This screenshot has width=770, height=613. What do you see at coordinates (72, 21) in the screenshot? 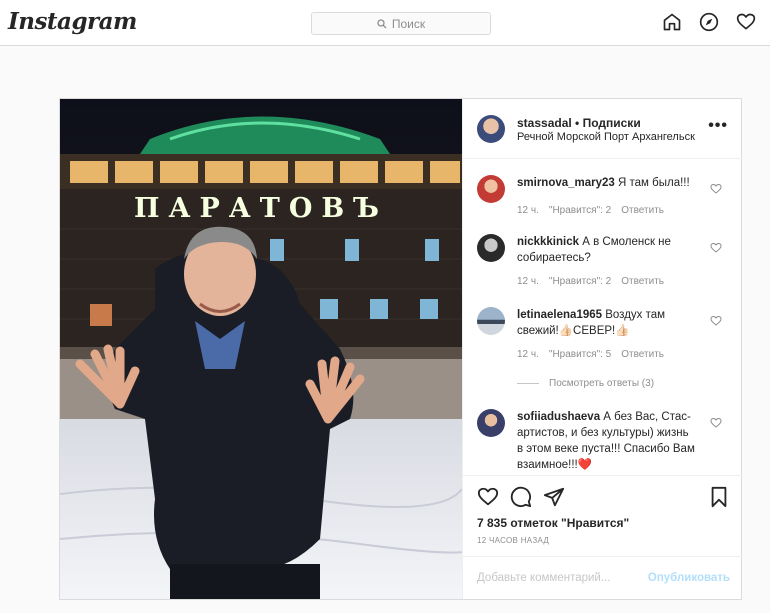
I see `instagram-logo: Instagram` at bounding box center [72, 21].